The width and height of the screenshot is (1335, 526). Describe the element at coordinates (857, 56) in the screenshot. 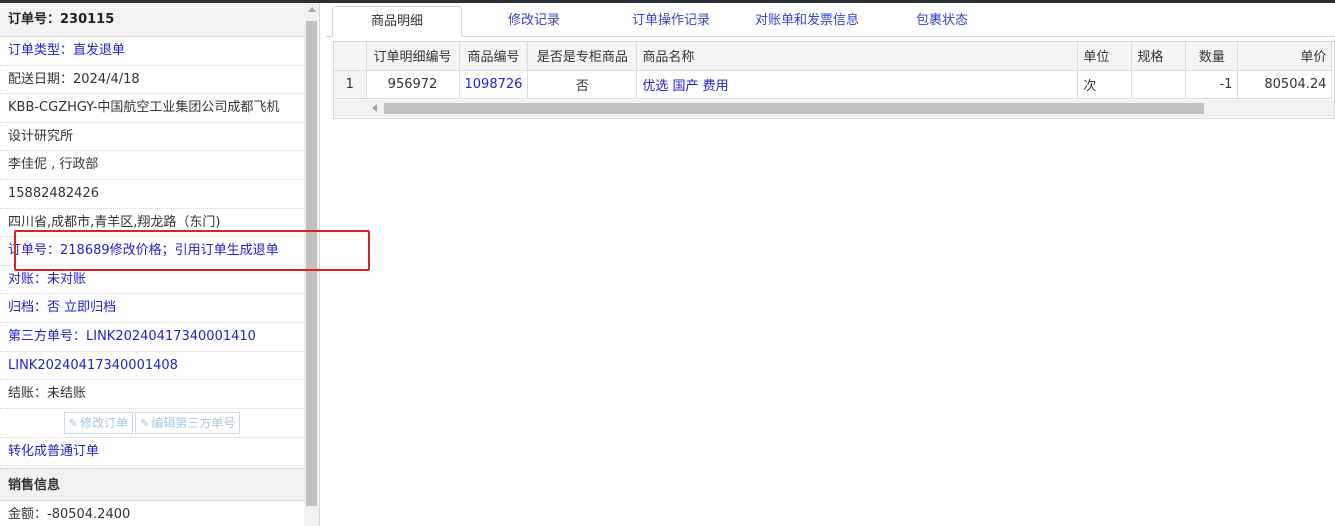

I see `col-header-product-name: 商品名称` at that location.